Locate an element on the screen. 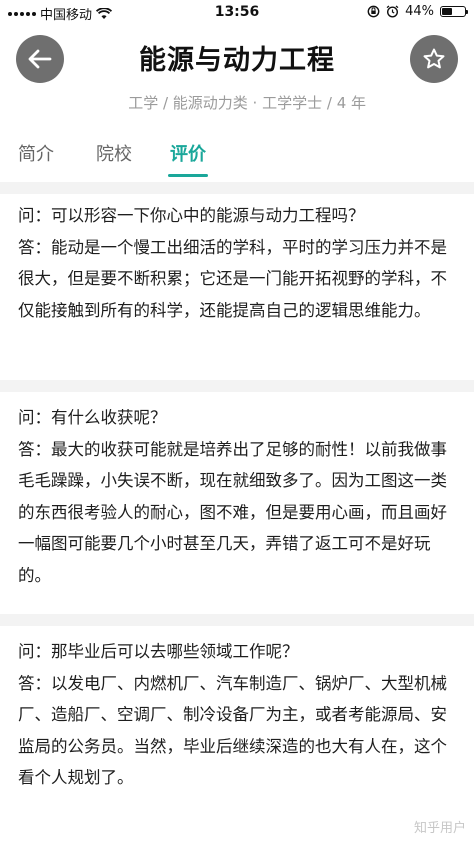  watermark: 知乎用户 is located at coordinates (439, 828).